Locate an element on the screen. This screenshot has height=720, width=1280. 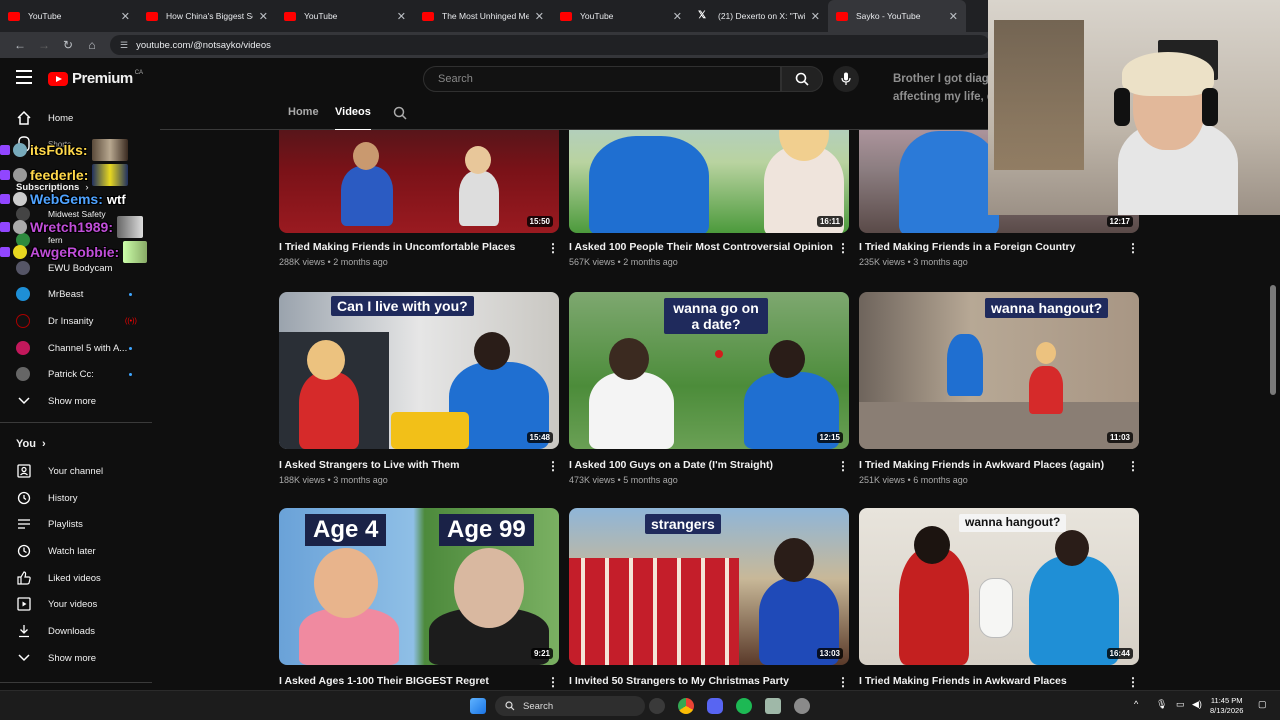
tab-home: Home is located at coordinates (303, 112).